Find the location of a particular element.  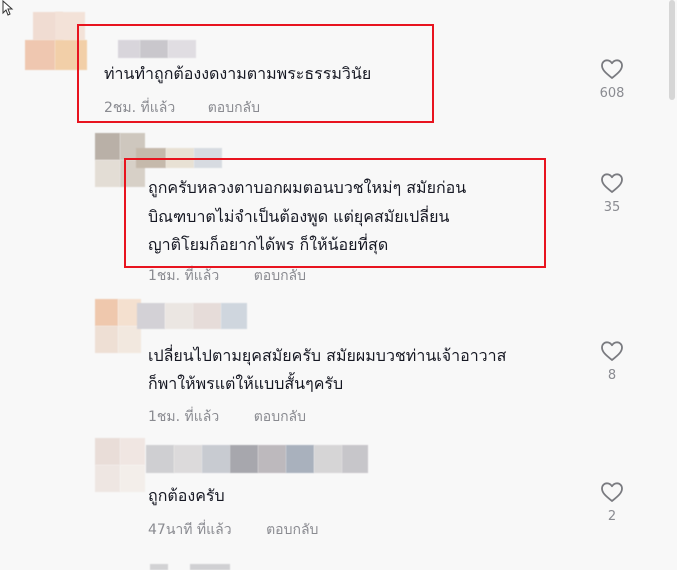

scrollbar is located at coordinates (672, 285).